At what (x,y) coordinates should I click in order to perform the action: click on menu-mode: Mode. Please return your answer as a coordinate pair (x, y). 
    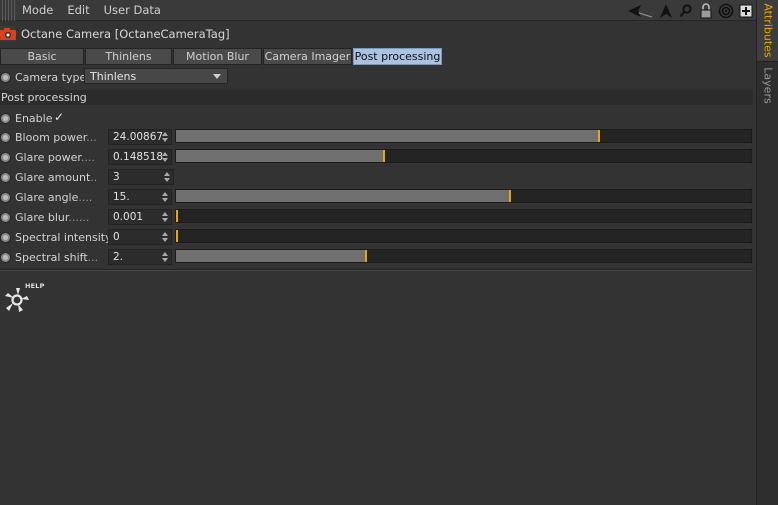
    Looking at the image, I should click on (37, 10).